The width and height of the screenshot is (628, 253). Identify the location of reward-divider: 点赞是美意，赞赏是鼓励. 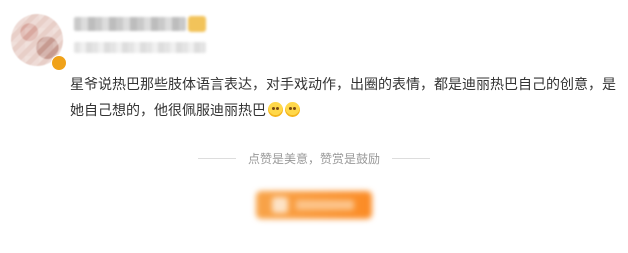
(314, 158).